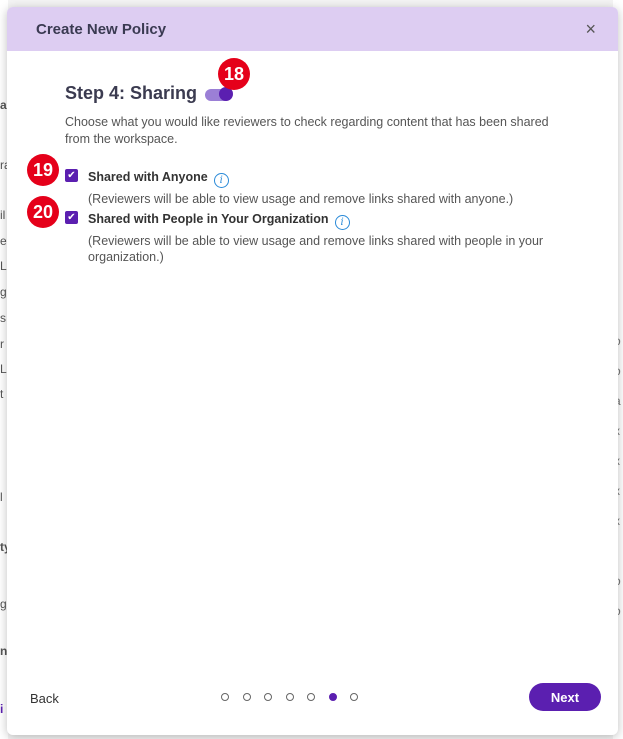 The width and height of the screenshot is (623, 739). I want to click on back-button: Back, so click(44, 698).